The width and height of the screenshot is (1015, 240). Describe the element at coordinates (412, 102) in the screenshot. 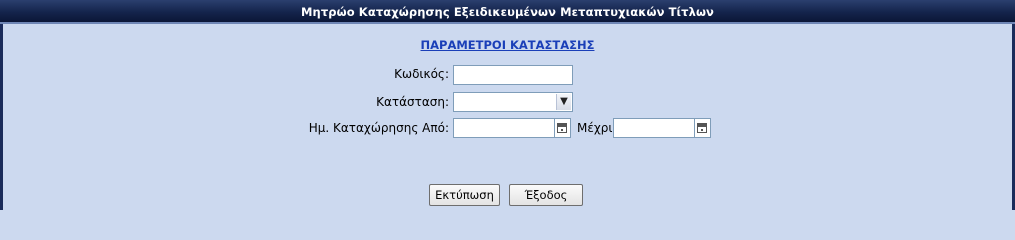

I see `status-label: Κατάσταση:` at that location.